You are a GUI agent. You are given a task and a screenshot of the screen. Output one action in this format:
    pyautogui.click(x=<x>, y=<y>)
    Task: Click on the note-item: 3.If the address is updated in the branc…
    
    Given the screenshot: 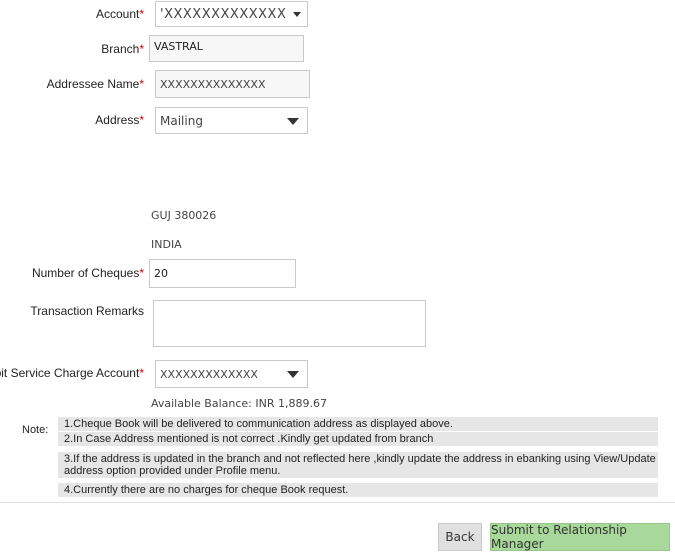 What is the action you would take?
    pyautogui.click(x=358, y=465)
    